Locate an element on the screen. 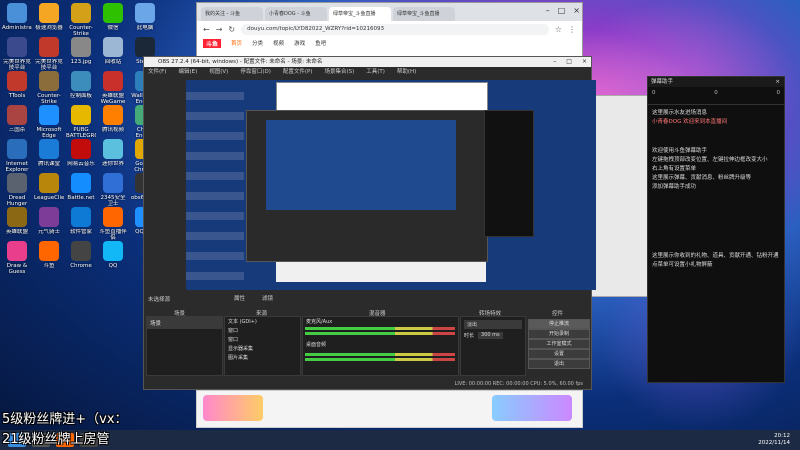 The width and height of the screenshot is (800, 450). menu-profile: 配置文件(P) is located at coordinates (298, 72).